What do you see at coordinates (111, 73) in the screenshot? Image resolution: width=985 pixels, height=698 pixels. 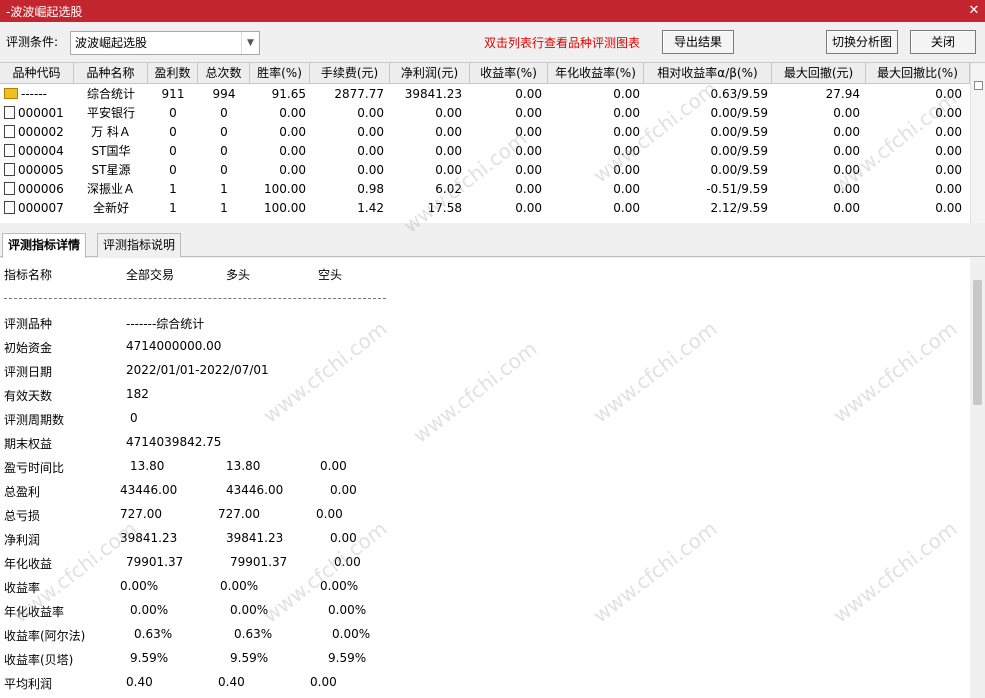 I see `column-header: 品种名称` at bounding box center [111, 73].